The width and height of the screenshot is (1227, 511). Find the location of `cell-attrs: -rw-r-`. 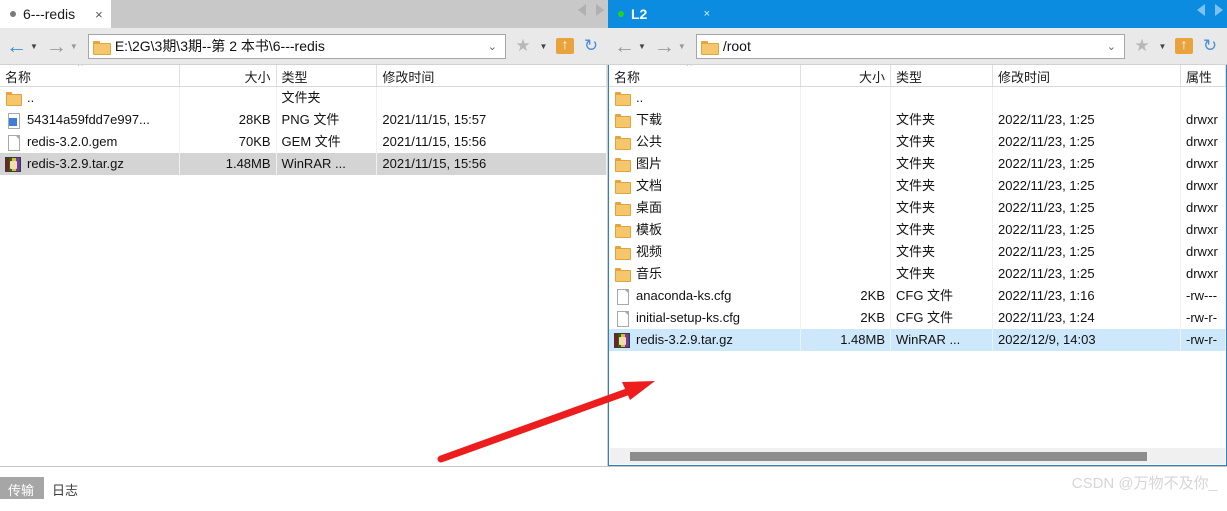

cell-attrs: -rw-r- is located at coordinates (1203, 318).